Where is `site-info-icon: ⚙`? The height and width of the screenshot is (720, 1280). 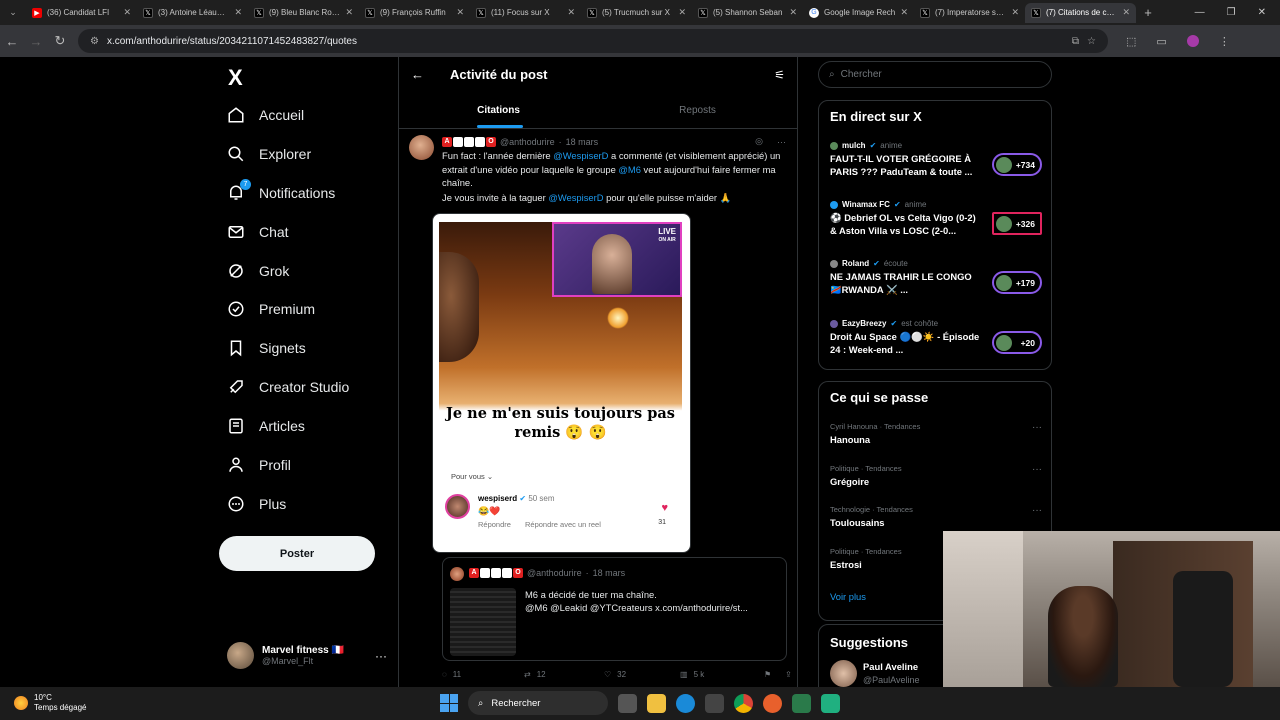 site-info-icon: ⚙ is located at coordinates (94, 41).